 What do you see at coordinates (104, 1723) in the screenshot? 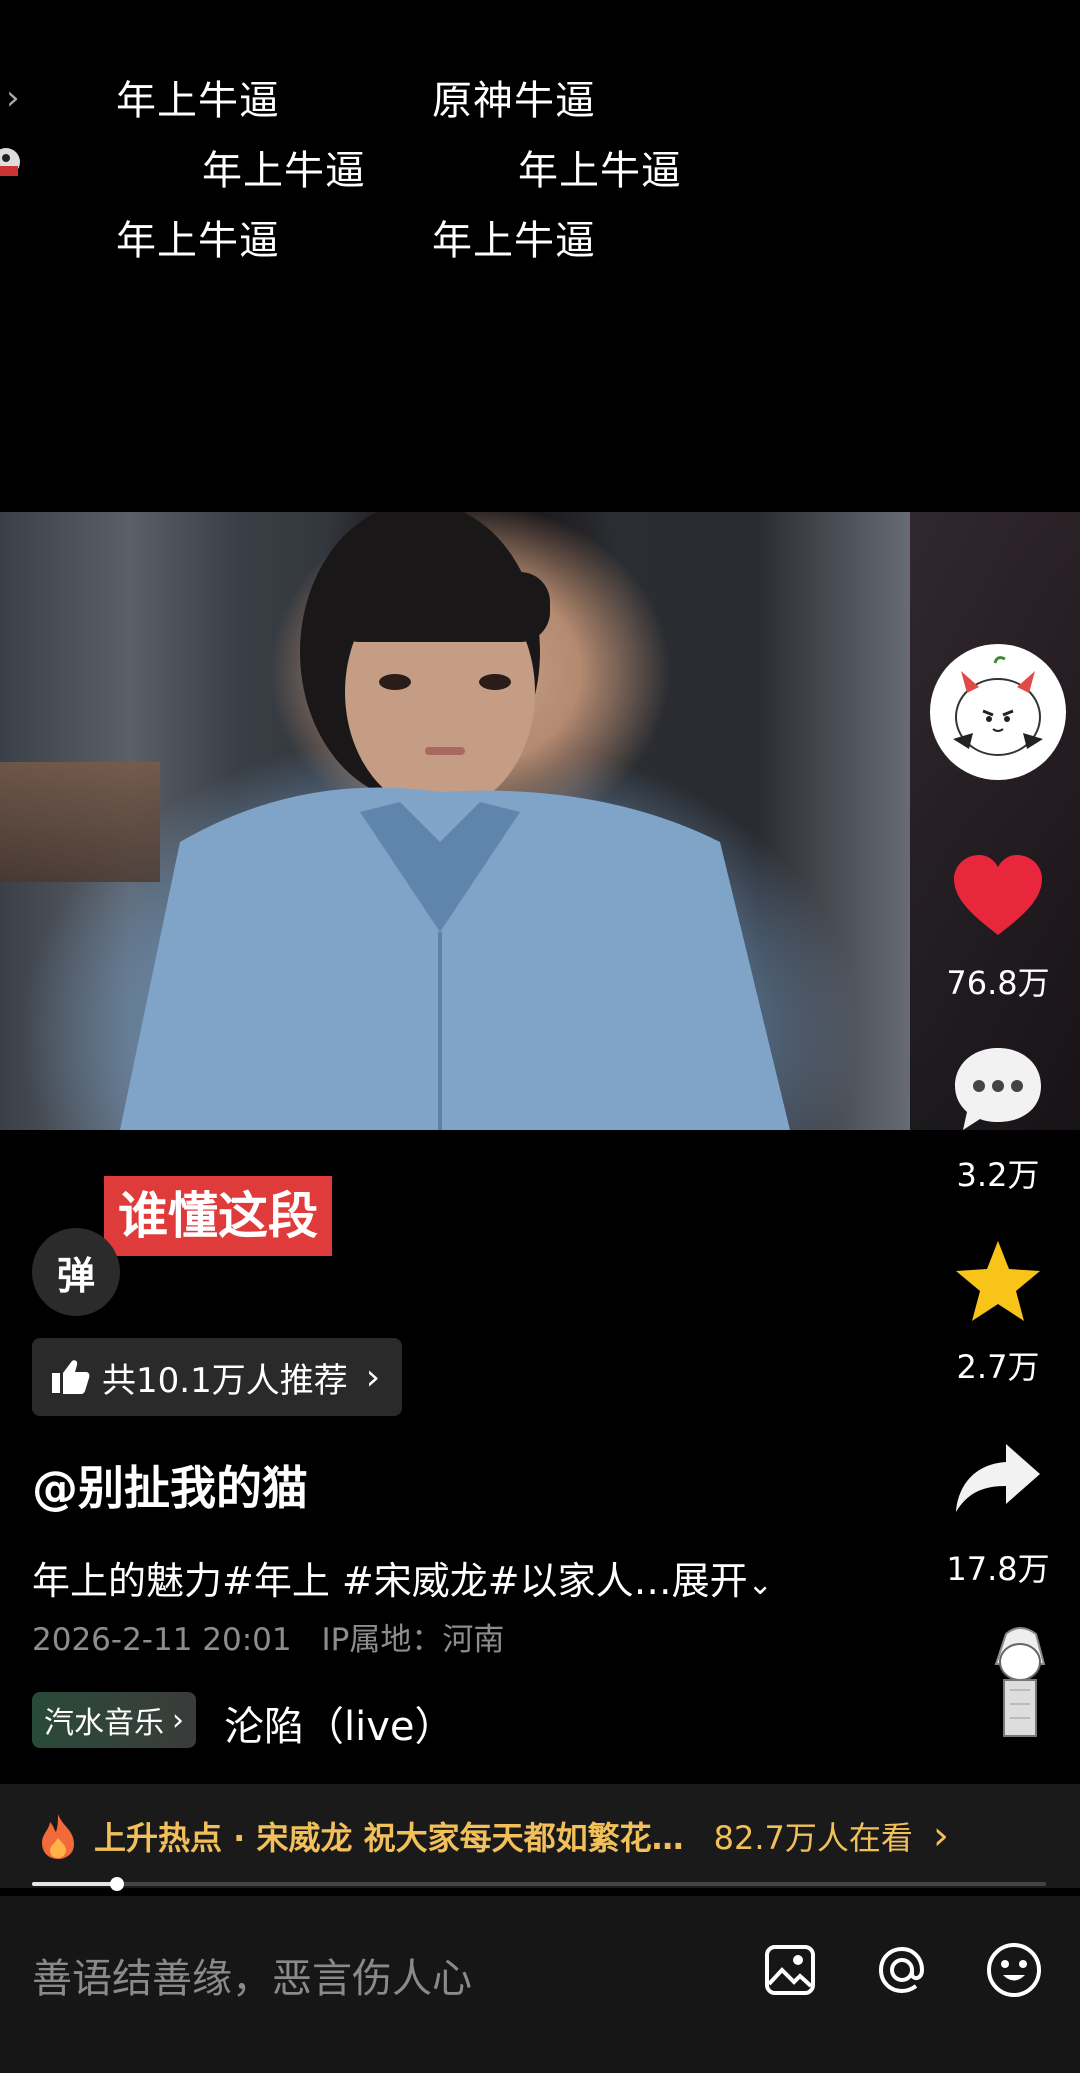
I see `music-app-label: 汽水音乐` at bounding box center [104, 1723].